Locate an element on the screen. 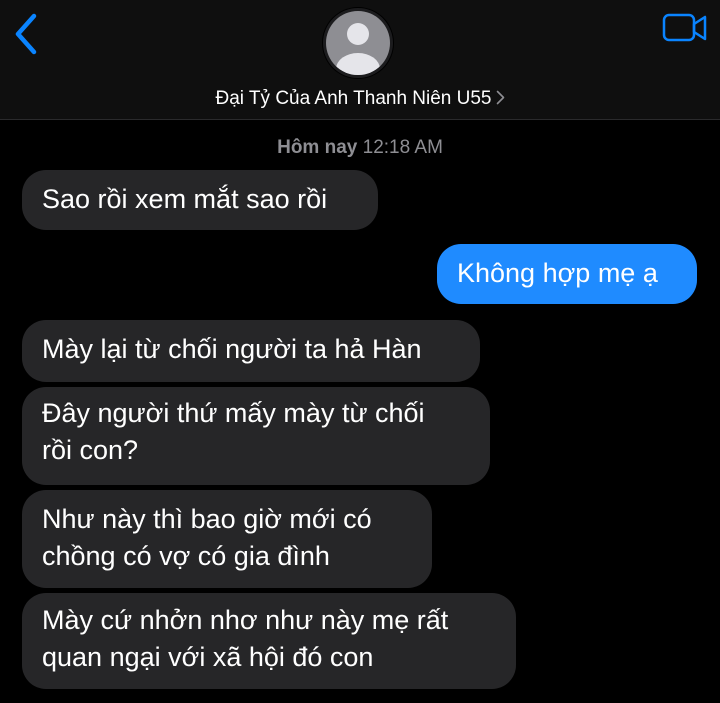 This screenshot has height=703, width=720. person-silhouette-icon is located at coordinates (358, 43).